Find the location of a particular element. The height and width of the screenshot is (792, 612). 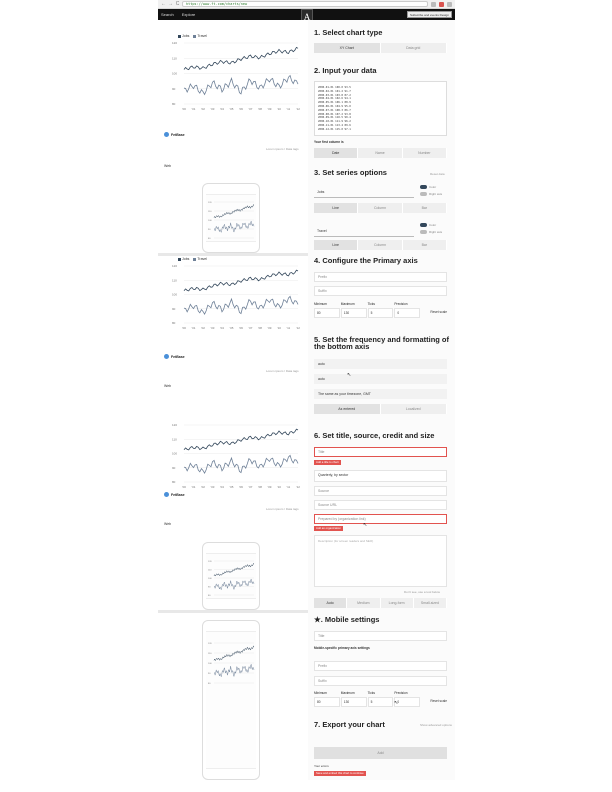

source-input: Source is located at coordinates (380, 491).